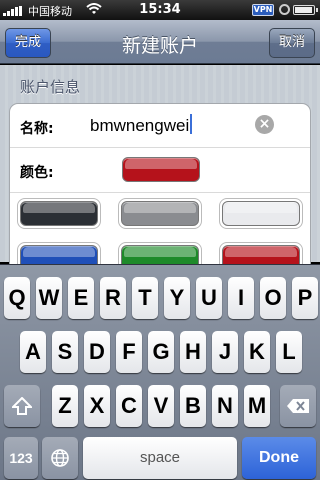 The image size is (320, 480). Describe the element at coordinates (209, 298) in the screenshot. I see `key-u: U` at that location.